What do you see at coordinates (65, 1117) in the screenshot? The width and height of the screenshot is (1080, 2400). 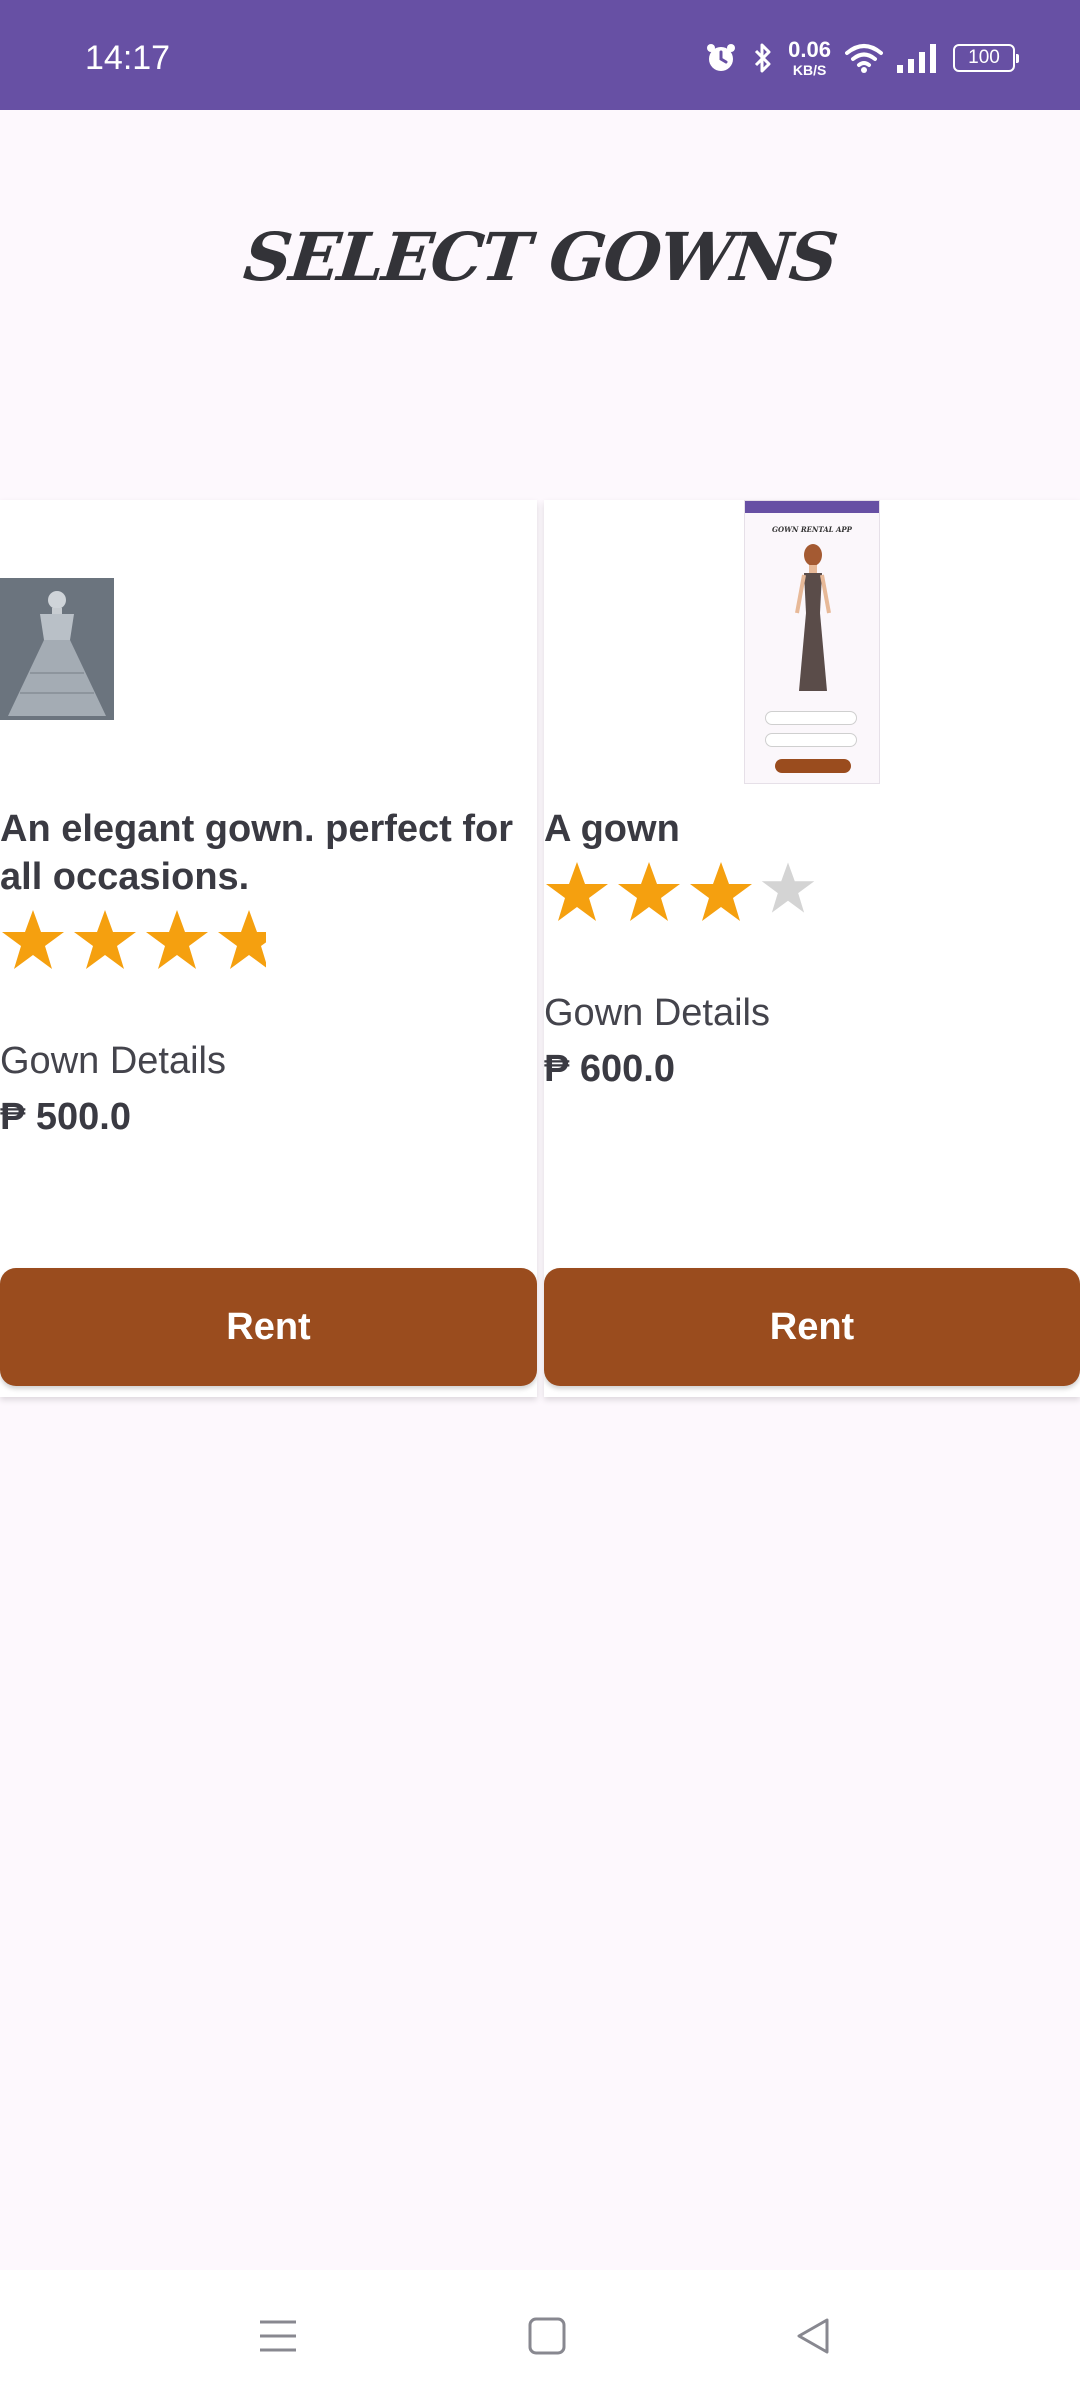 I see `gown-price: ₱ 500.0` at bounding box center [65, 1117].